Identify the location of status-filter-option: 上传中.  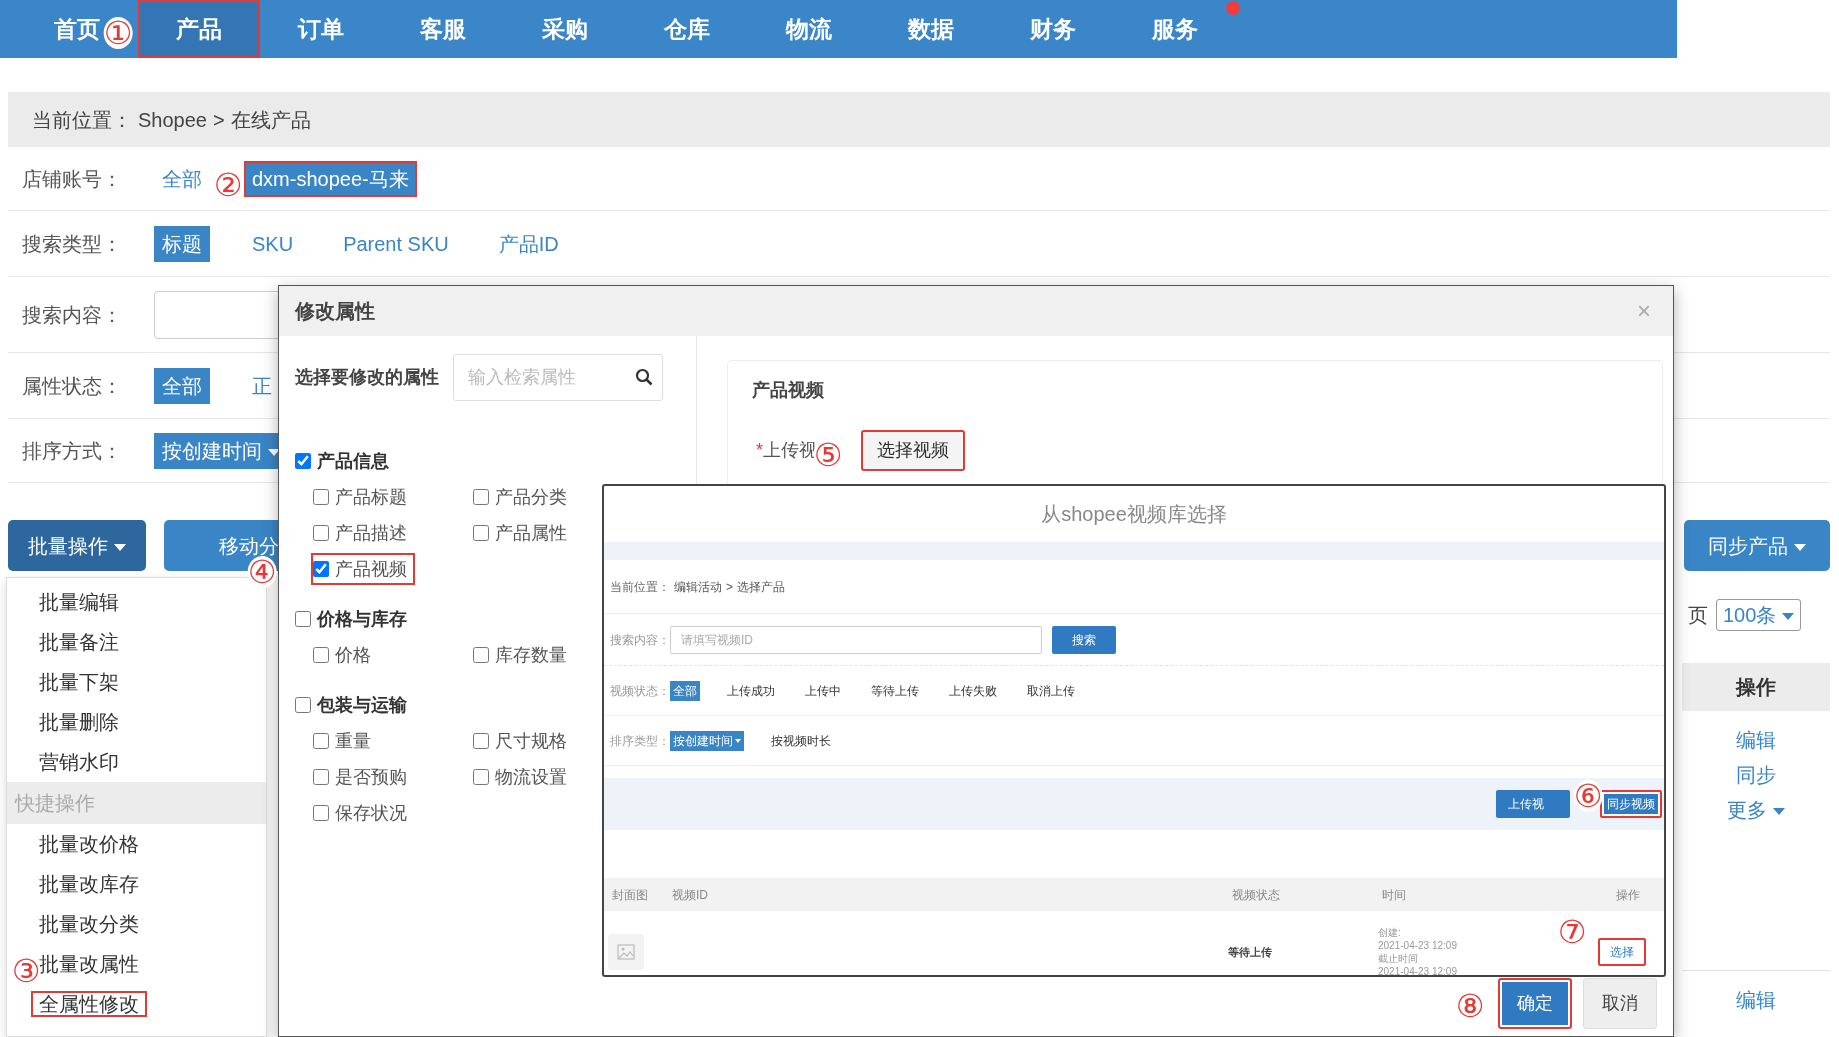
(823, 690).